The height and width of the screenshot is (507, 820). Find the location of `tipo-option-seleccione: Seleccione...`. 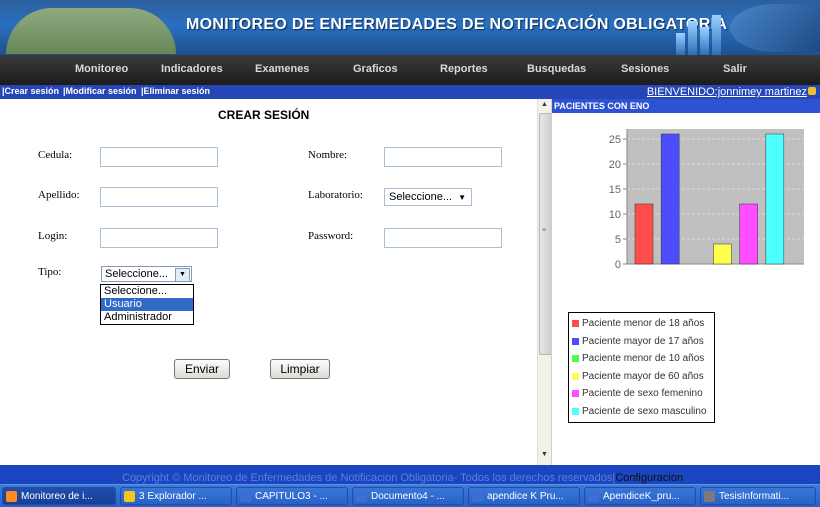

tipo-option-seleccione: Seleccione... is located at coordinates (147, 291).